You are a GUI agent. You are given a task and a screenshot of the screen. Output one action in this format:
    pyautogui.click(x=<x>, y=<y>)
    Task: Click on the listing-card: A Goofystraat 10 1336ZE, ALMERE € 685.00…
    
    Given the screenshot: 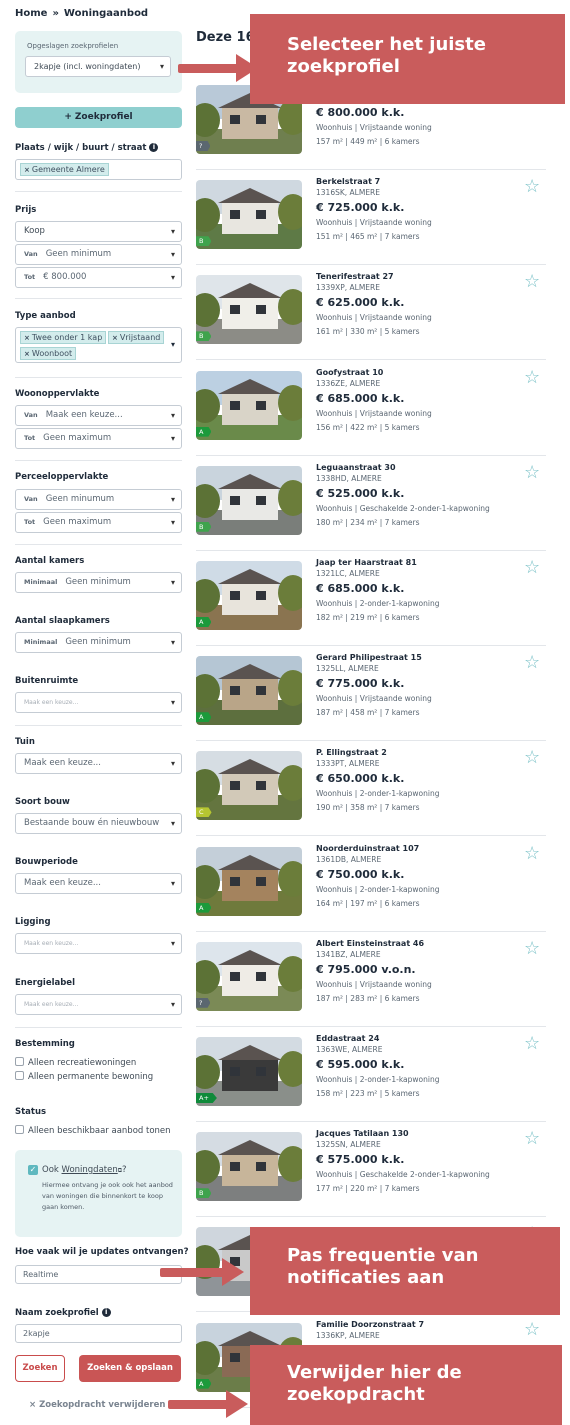 What is the action you would take?
    pyautogui.click(x=371, y=414)
    